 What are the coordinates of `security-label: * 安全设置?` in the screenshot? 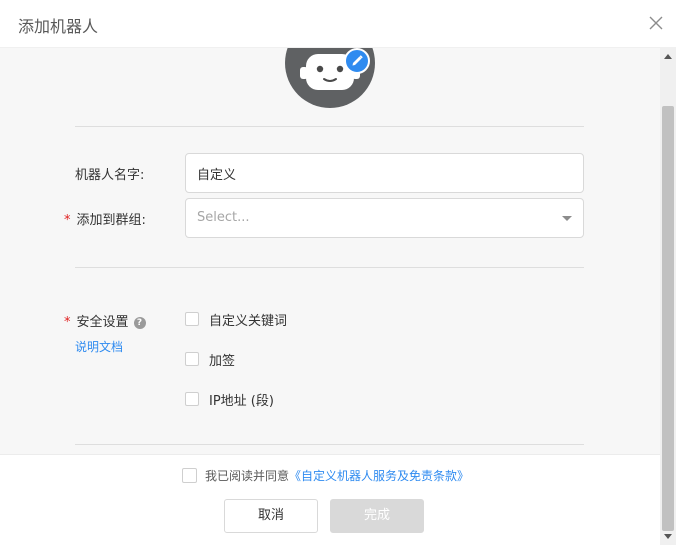 It's located at (105, 320).